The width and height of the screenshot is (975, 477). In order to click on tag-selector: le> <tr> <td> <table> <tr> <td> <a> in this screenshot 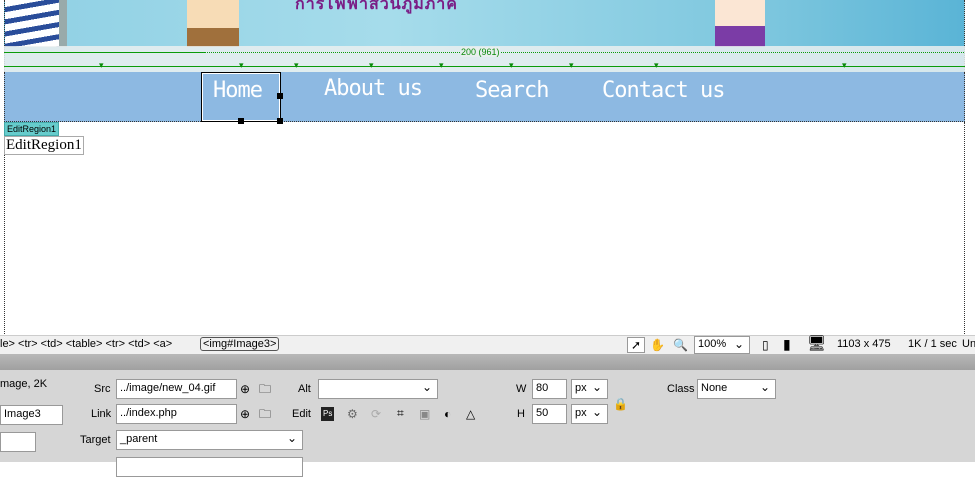, I will do `click(86, 344)`.